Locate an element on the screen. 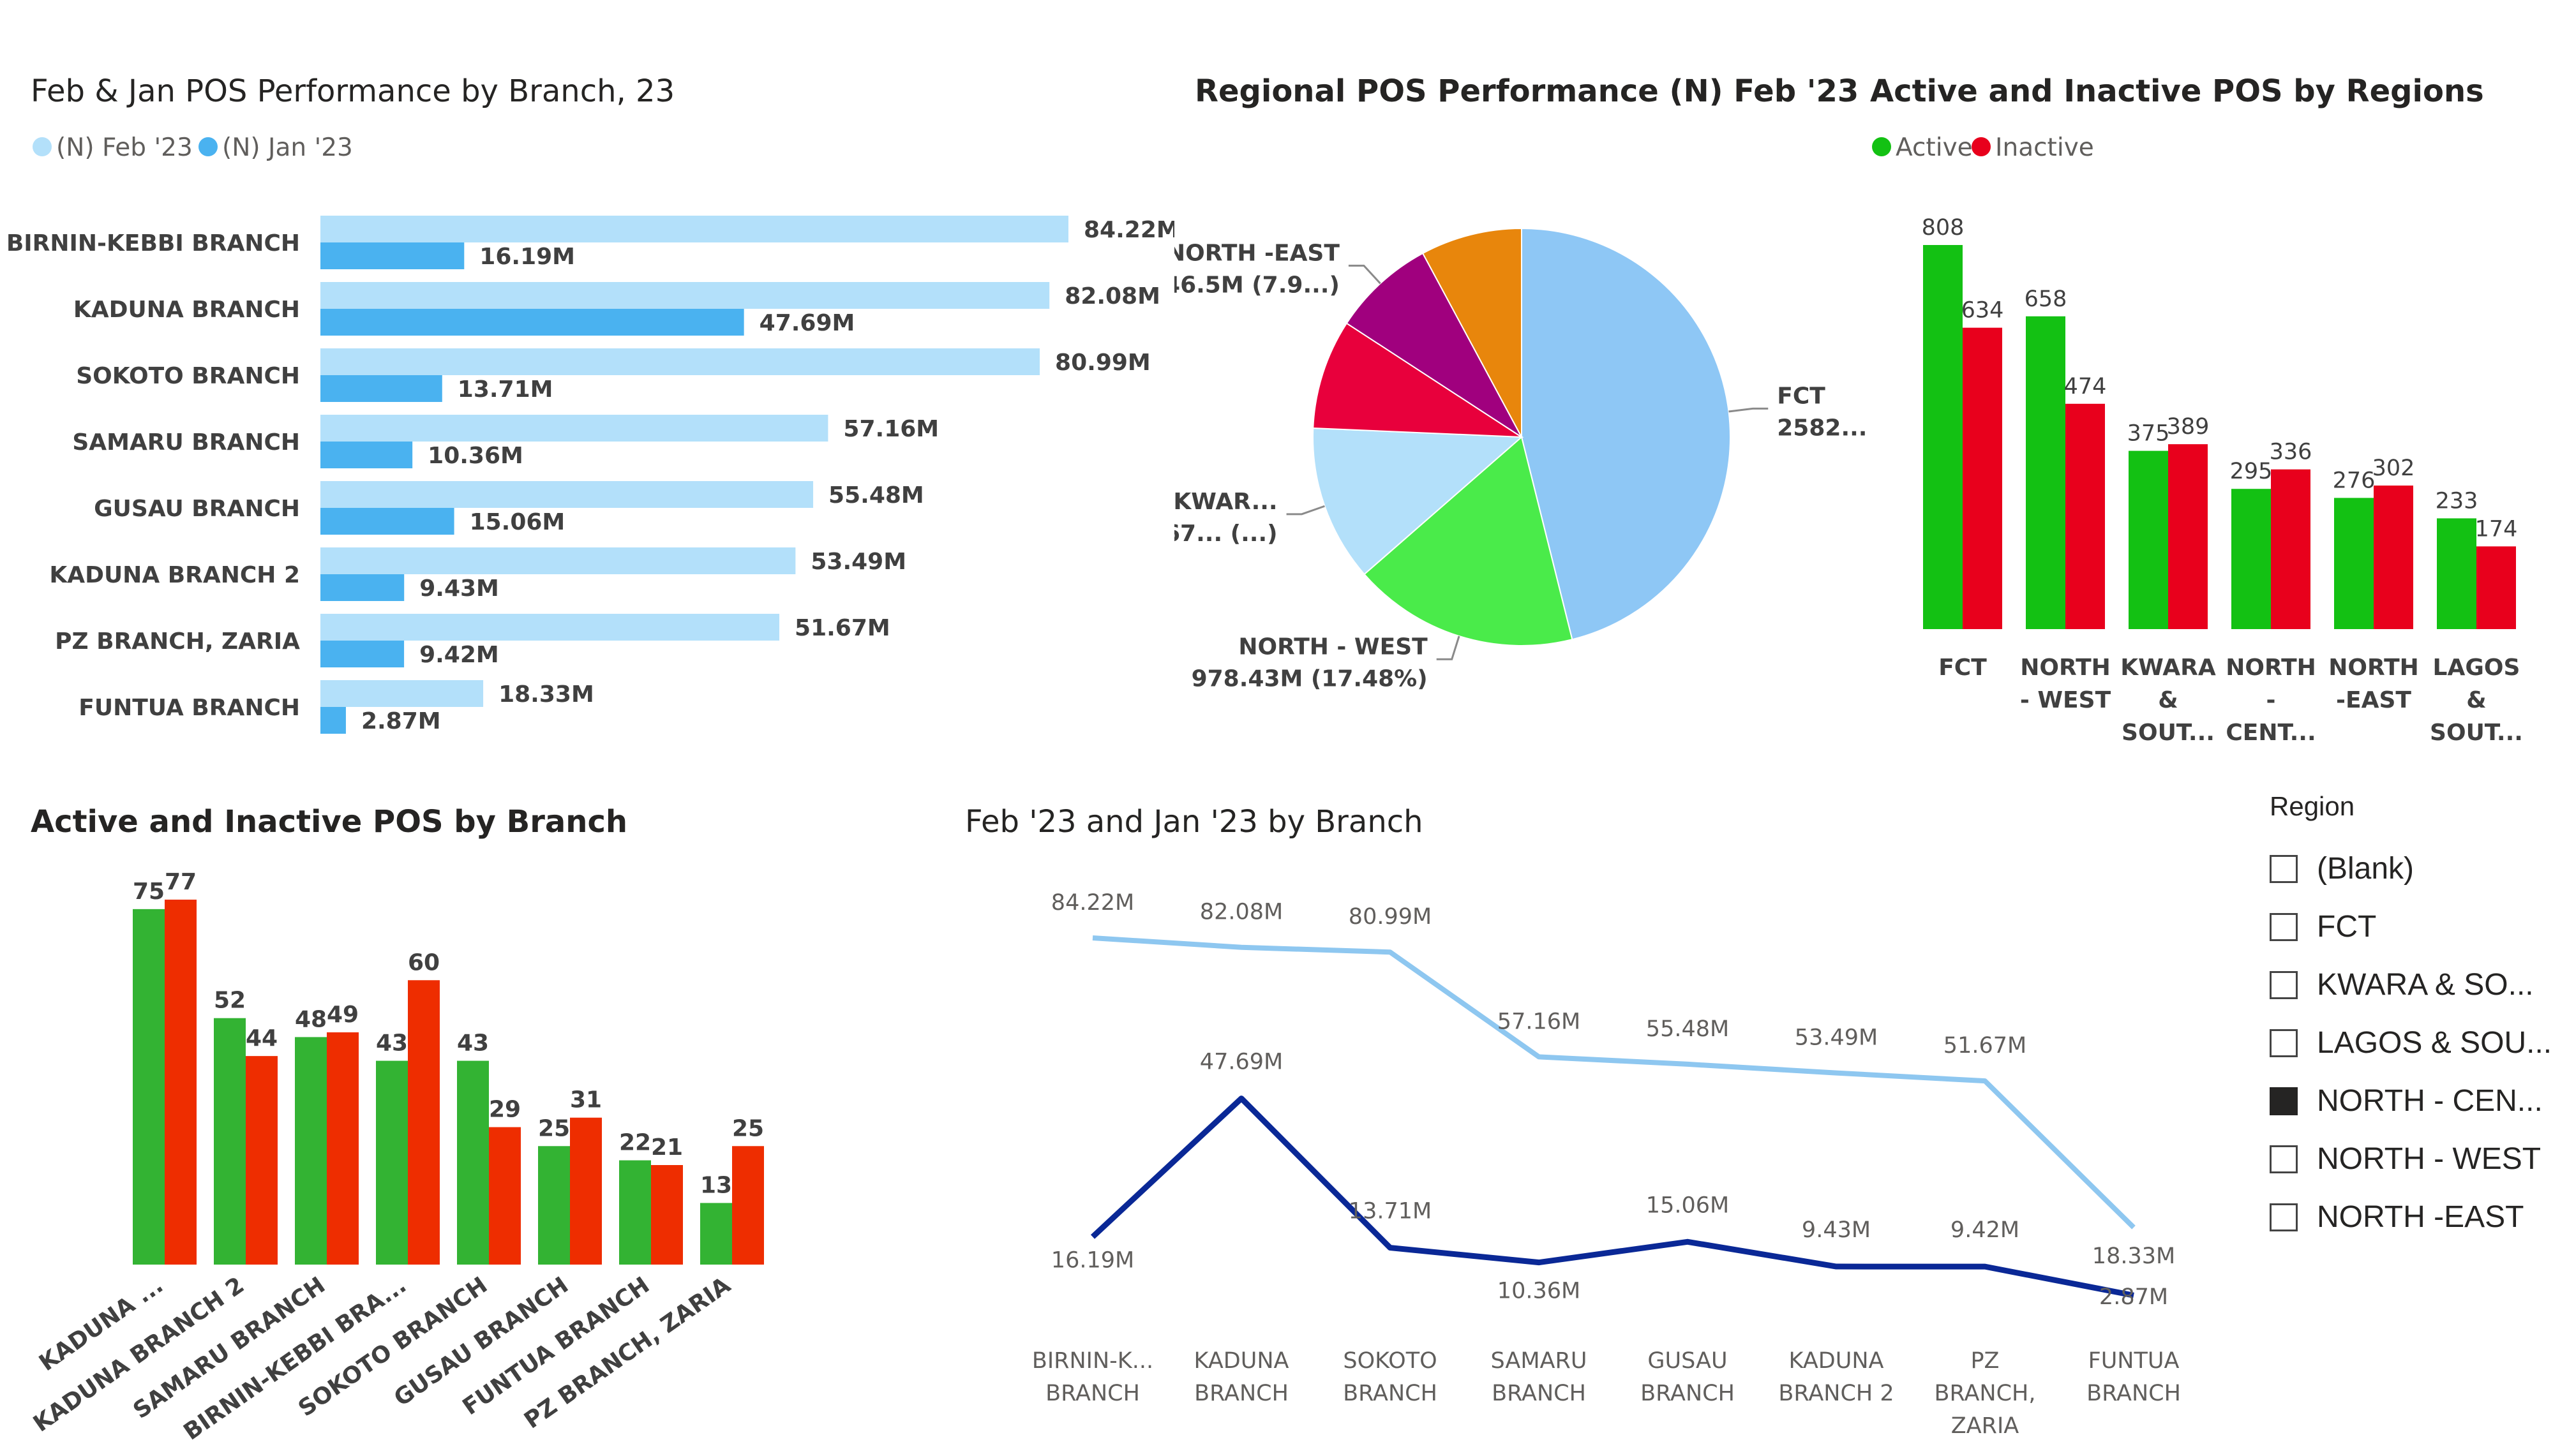 This screenshot has height=1456, width=2553. chart-title: Active and Inactive POS by Regions is located at coordinates (2177, 91).